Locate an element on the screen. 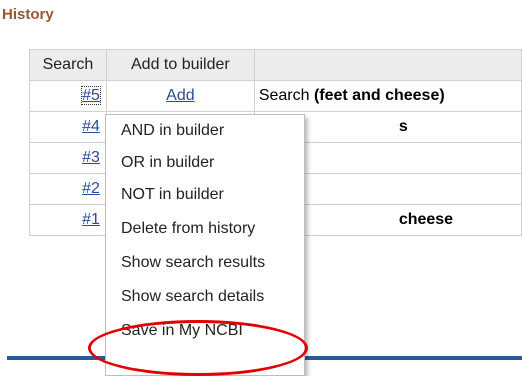  column-header-query is located at coordinates (387, 65).